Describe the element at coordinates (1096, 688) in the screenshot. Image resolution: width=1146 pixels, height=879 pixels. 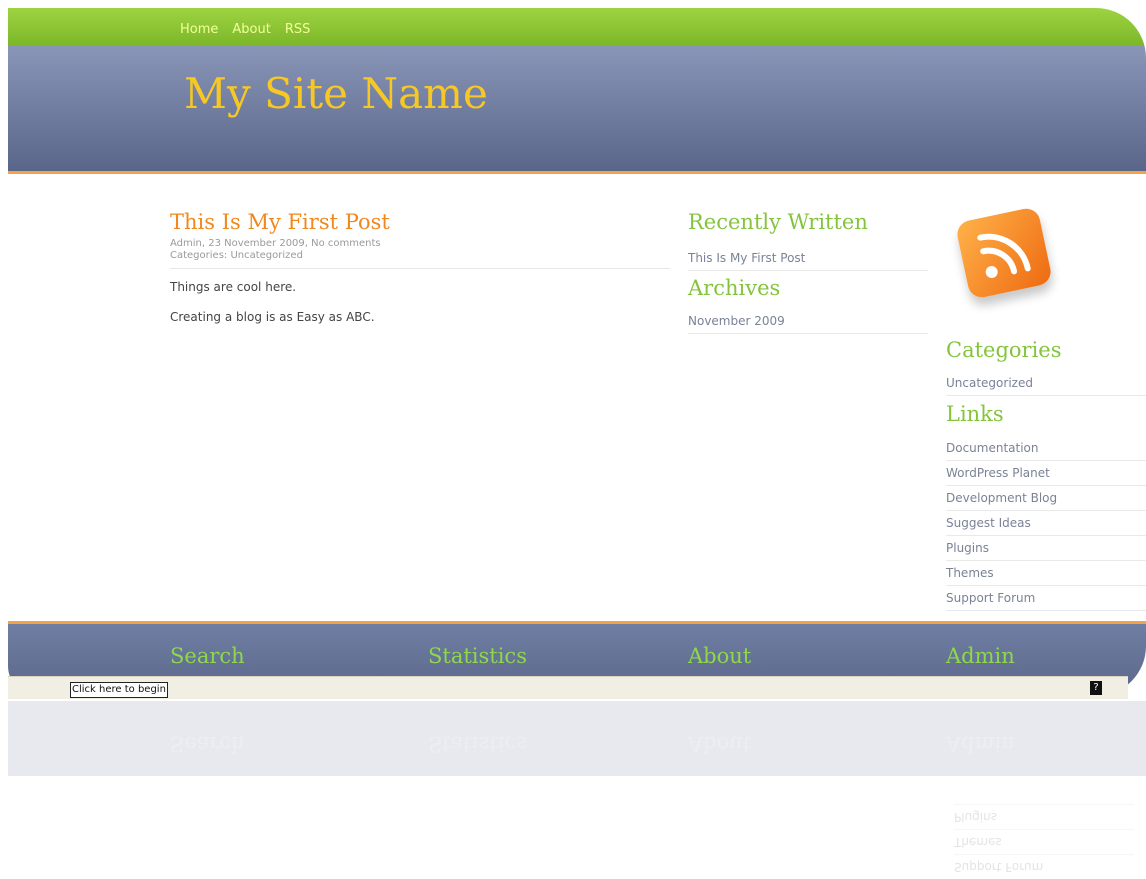
I see `status-icon: ?` at that location.